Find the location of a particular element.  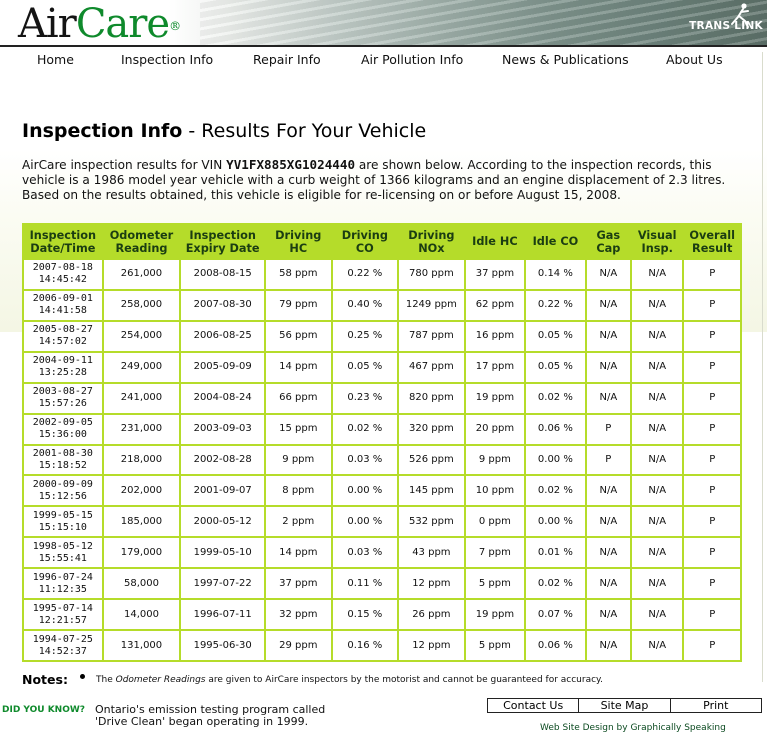

nav-air-pollution-info: Air Pollution Info is located at coordinates (412, 59).